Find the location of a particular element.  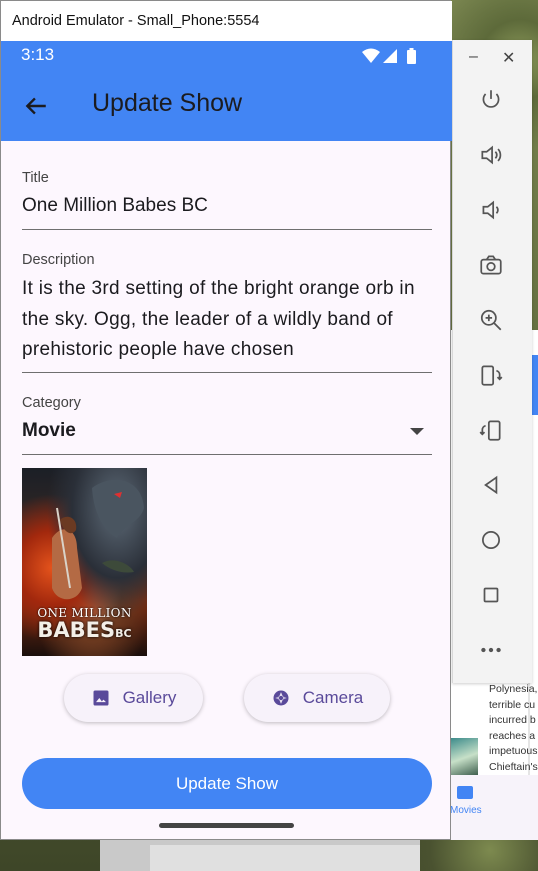

camera-button: Camera is located at coordinates (317, 698).